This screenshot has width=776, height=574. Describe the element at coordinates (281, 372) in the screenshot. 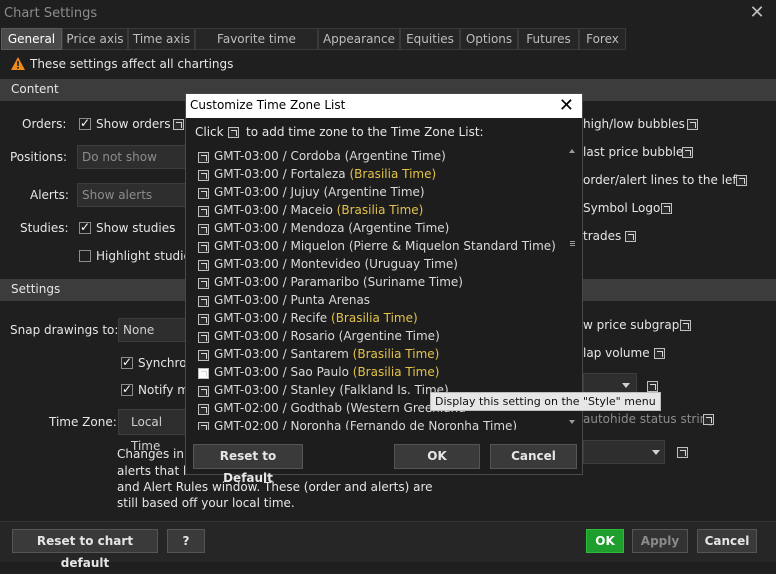

I see `time-zone-name: GMT-03:00 / Sao Paulo` at that location.